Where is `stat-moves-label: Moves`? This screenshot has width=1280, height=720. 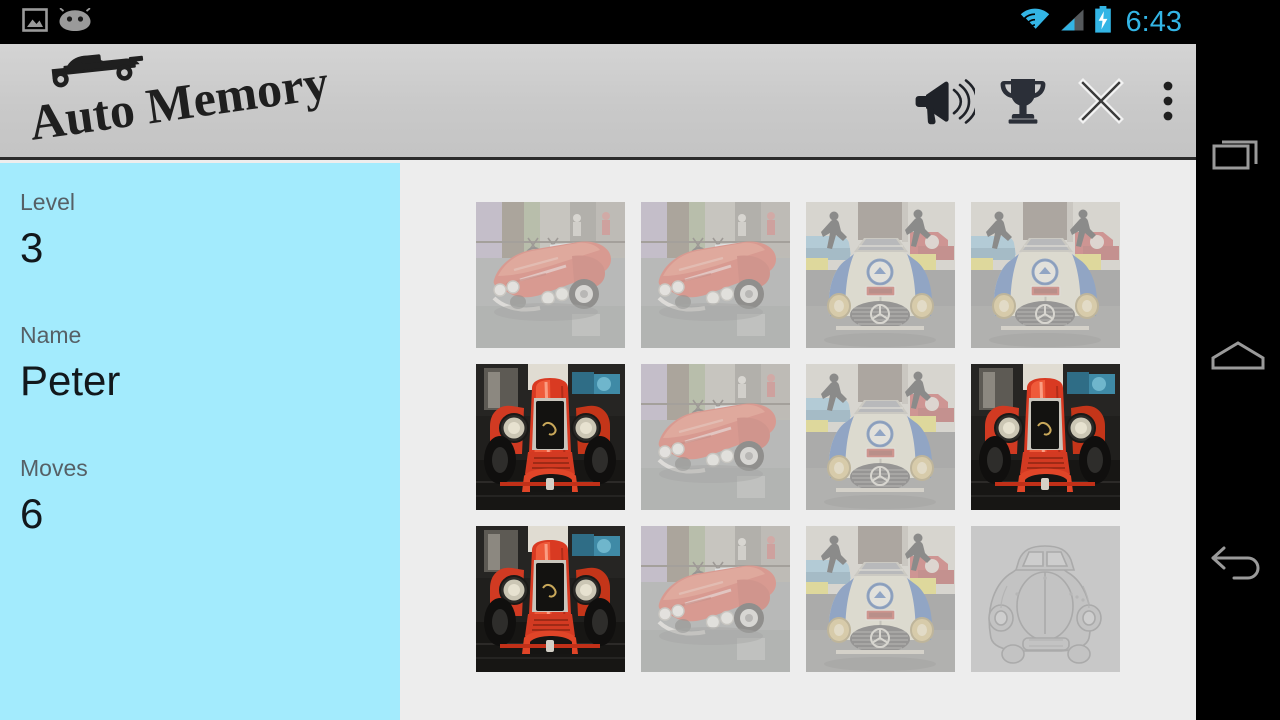 stat-moves-label: Moves is located at coordinates (54, 468).